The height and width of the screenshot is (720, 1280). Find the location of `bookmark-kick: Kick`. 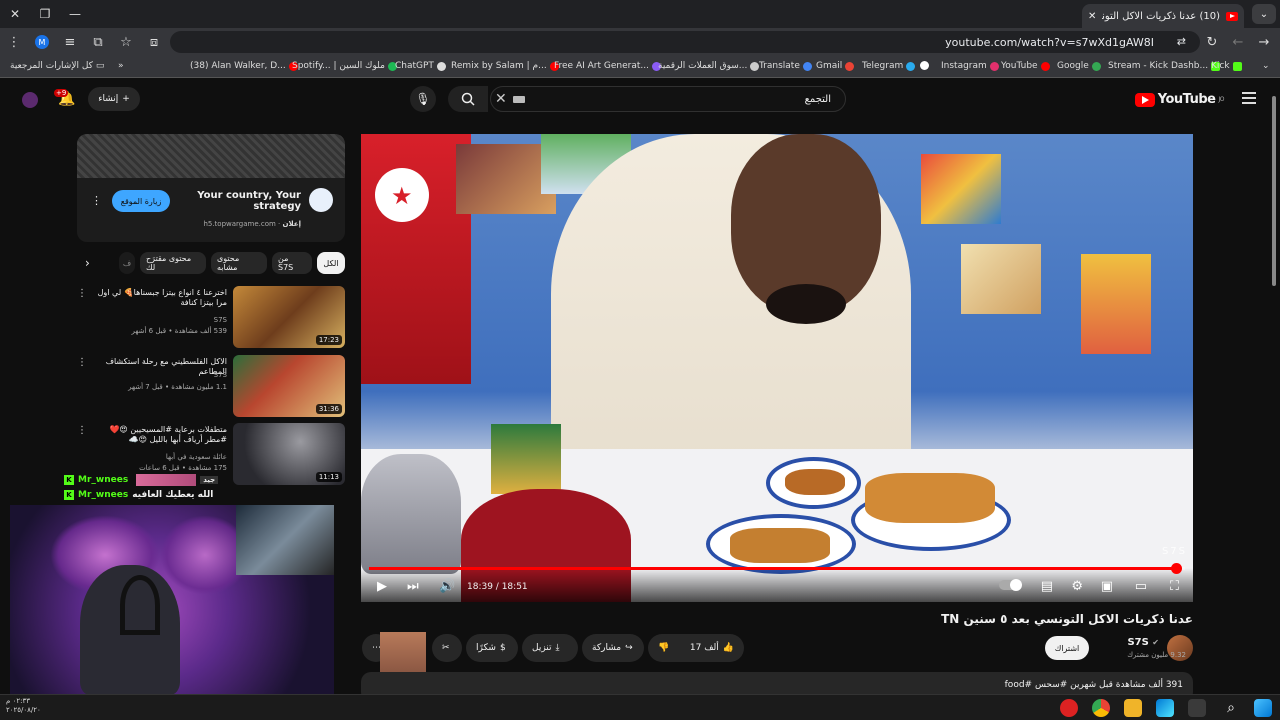

bookmark-kick: Kick is located at coordinates (1226, 66).